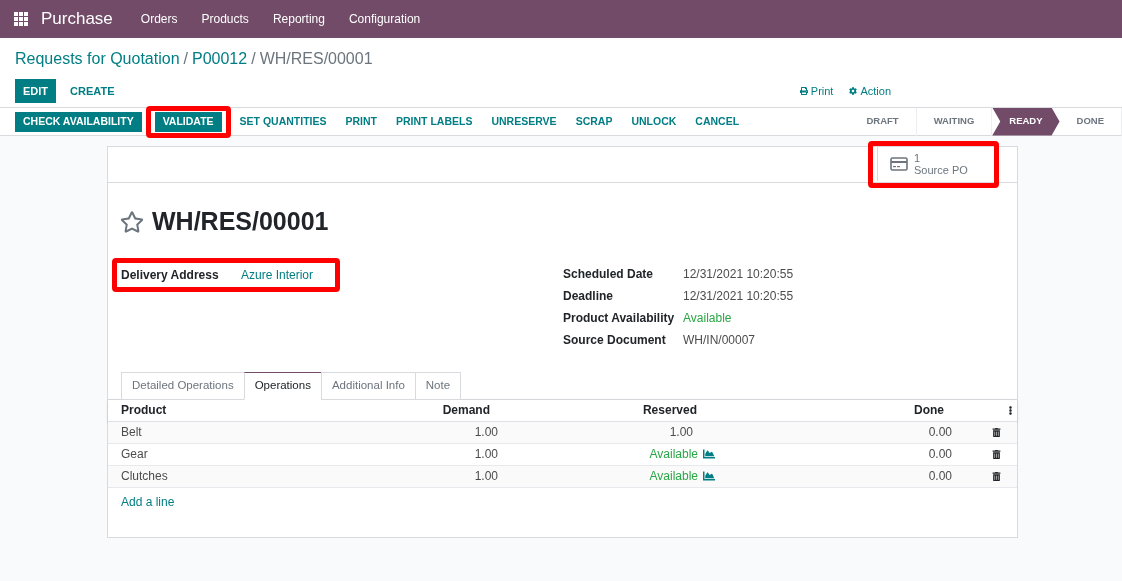 This screenshot has width=1122, height=581. What do you see at coordinates (954, 121) in the screenshot?
I see `status-step: WAITING` at bounding box center [954, 121].